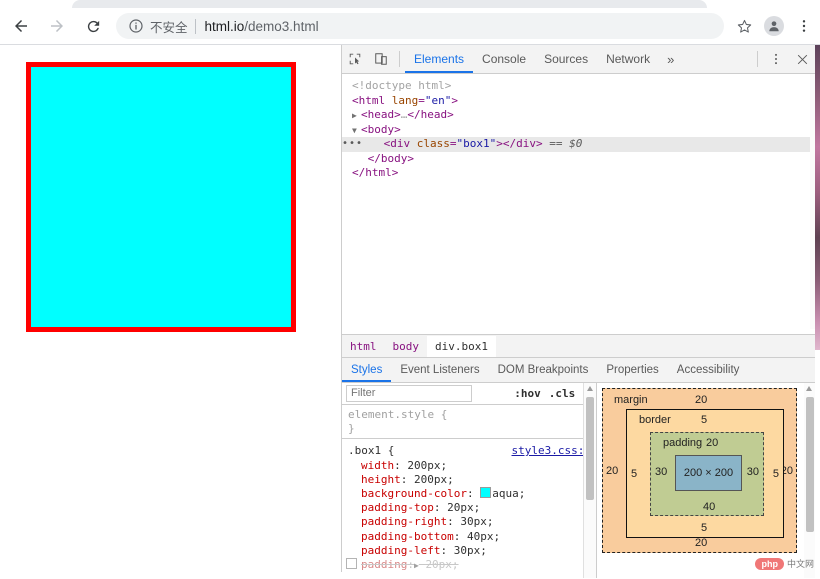 This screenshot has width=820, height=579. Describe the element at coordinates (784, 563) in the screenshot. I see `watermark: php 中文网` at that location.